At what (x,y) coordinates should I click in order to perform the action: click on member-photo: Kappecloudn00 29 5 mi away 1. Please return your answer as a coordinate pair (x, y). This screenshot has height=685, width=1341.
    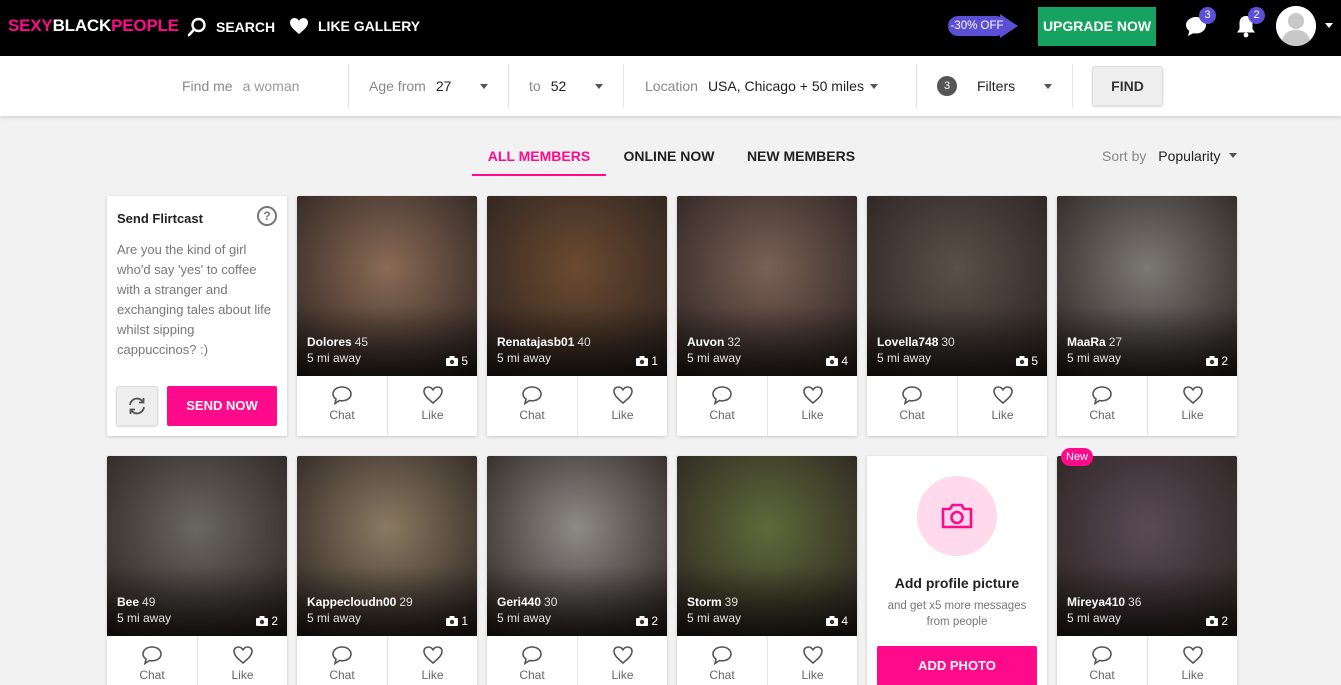
    Looking at the image, I should click on (387, 546).